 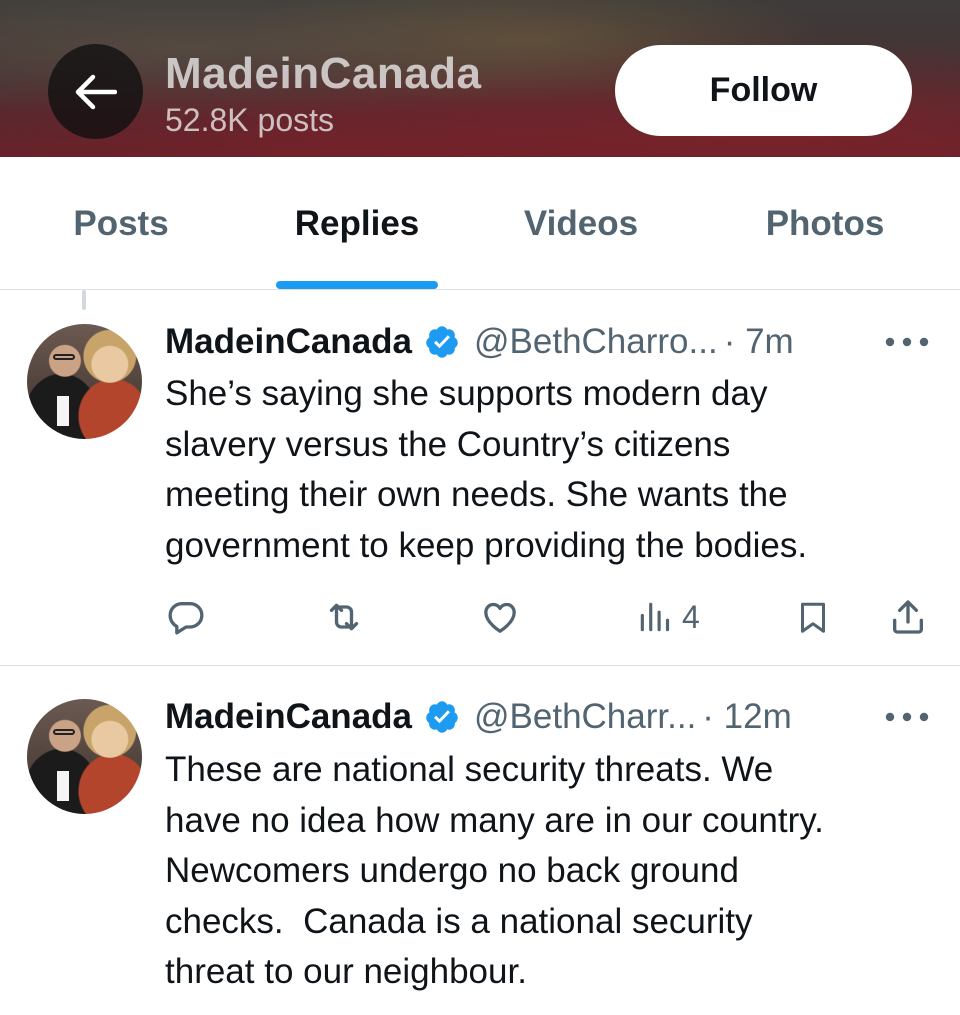 I want to click on header-posts-count: 52.8K posts, so click(x=249, y=120).